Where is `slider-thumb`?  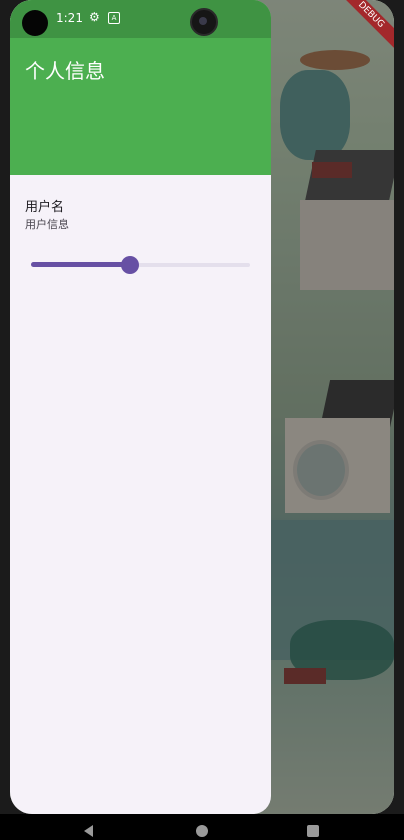 slider-thumb is located at coordinates (129, 265).